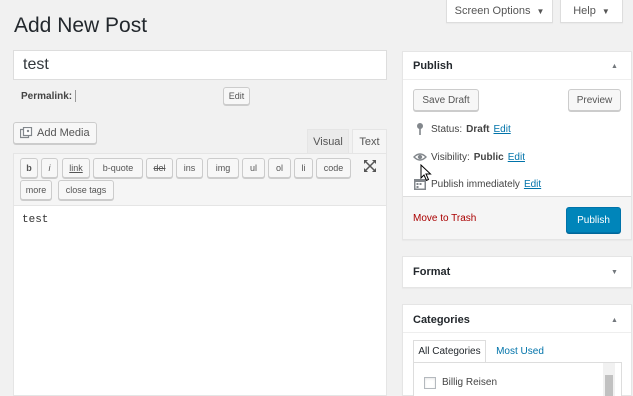  I want to click on quicktag-close-tags-button: close tags, so click(86, 190).